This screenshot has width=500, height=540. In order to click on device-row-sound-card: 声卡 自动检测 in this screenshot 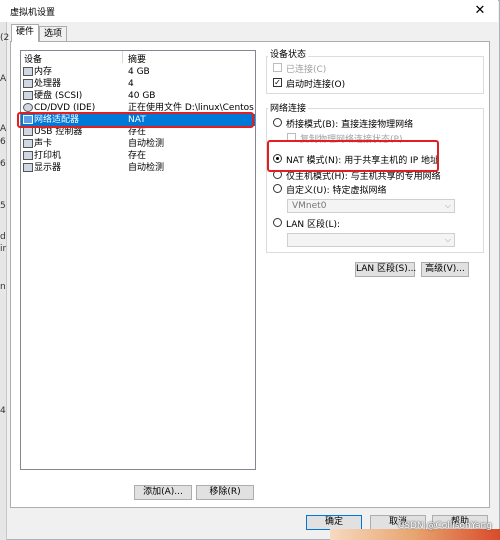, I will do `click(138, 144)`.